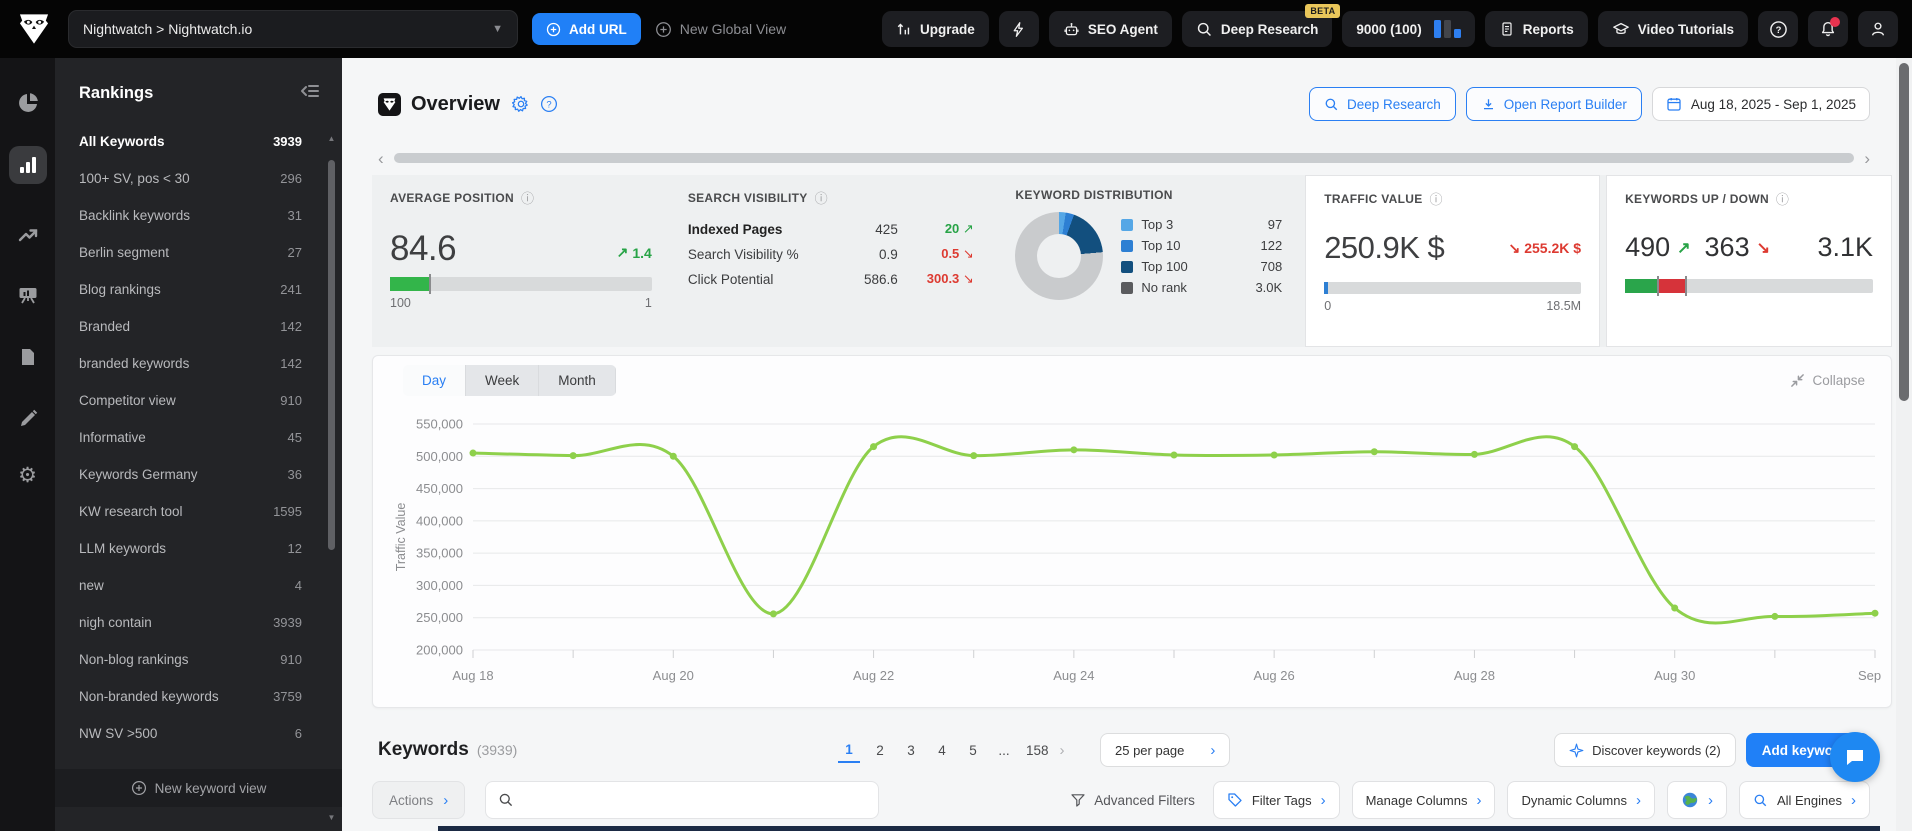 The image size is (1912, 831). Describe the element at coordinates (198, 733) in the screenshot. I see `sidebar-item: NW SV >500 6` at that location.